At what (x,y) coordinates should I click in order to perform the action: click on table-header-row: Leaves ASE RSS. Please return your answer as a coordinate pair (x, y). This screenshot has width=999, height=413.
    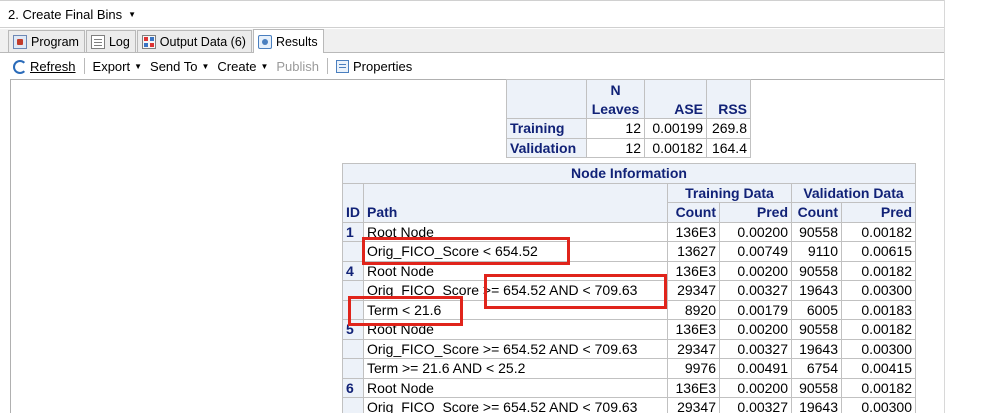
    Looking at the image, I should click on (628, 109).